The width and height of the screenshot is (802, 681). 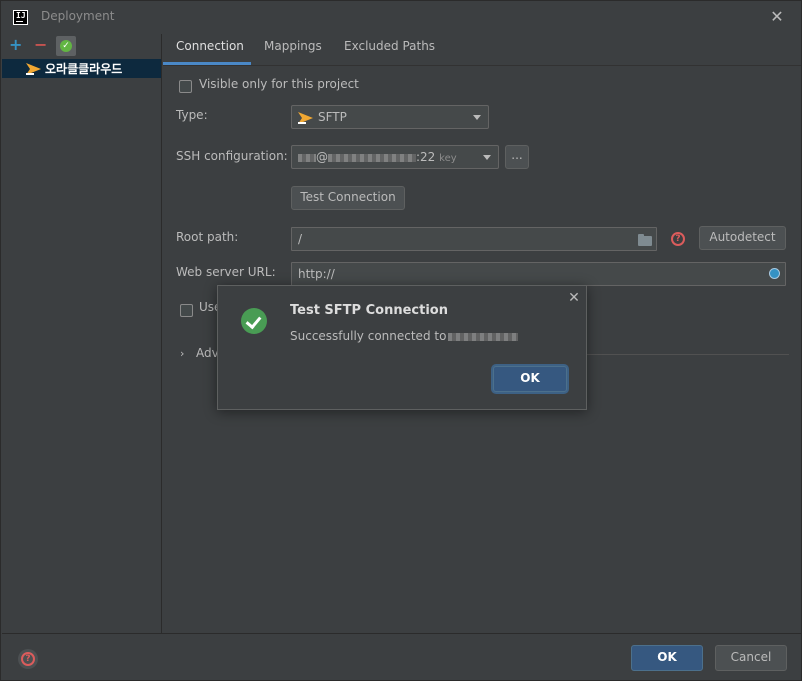 What do you see at coordinates (182, 353) in the screenshot?
I see `chevron-right-icon: ›` at bounding box center [182, 353].